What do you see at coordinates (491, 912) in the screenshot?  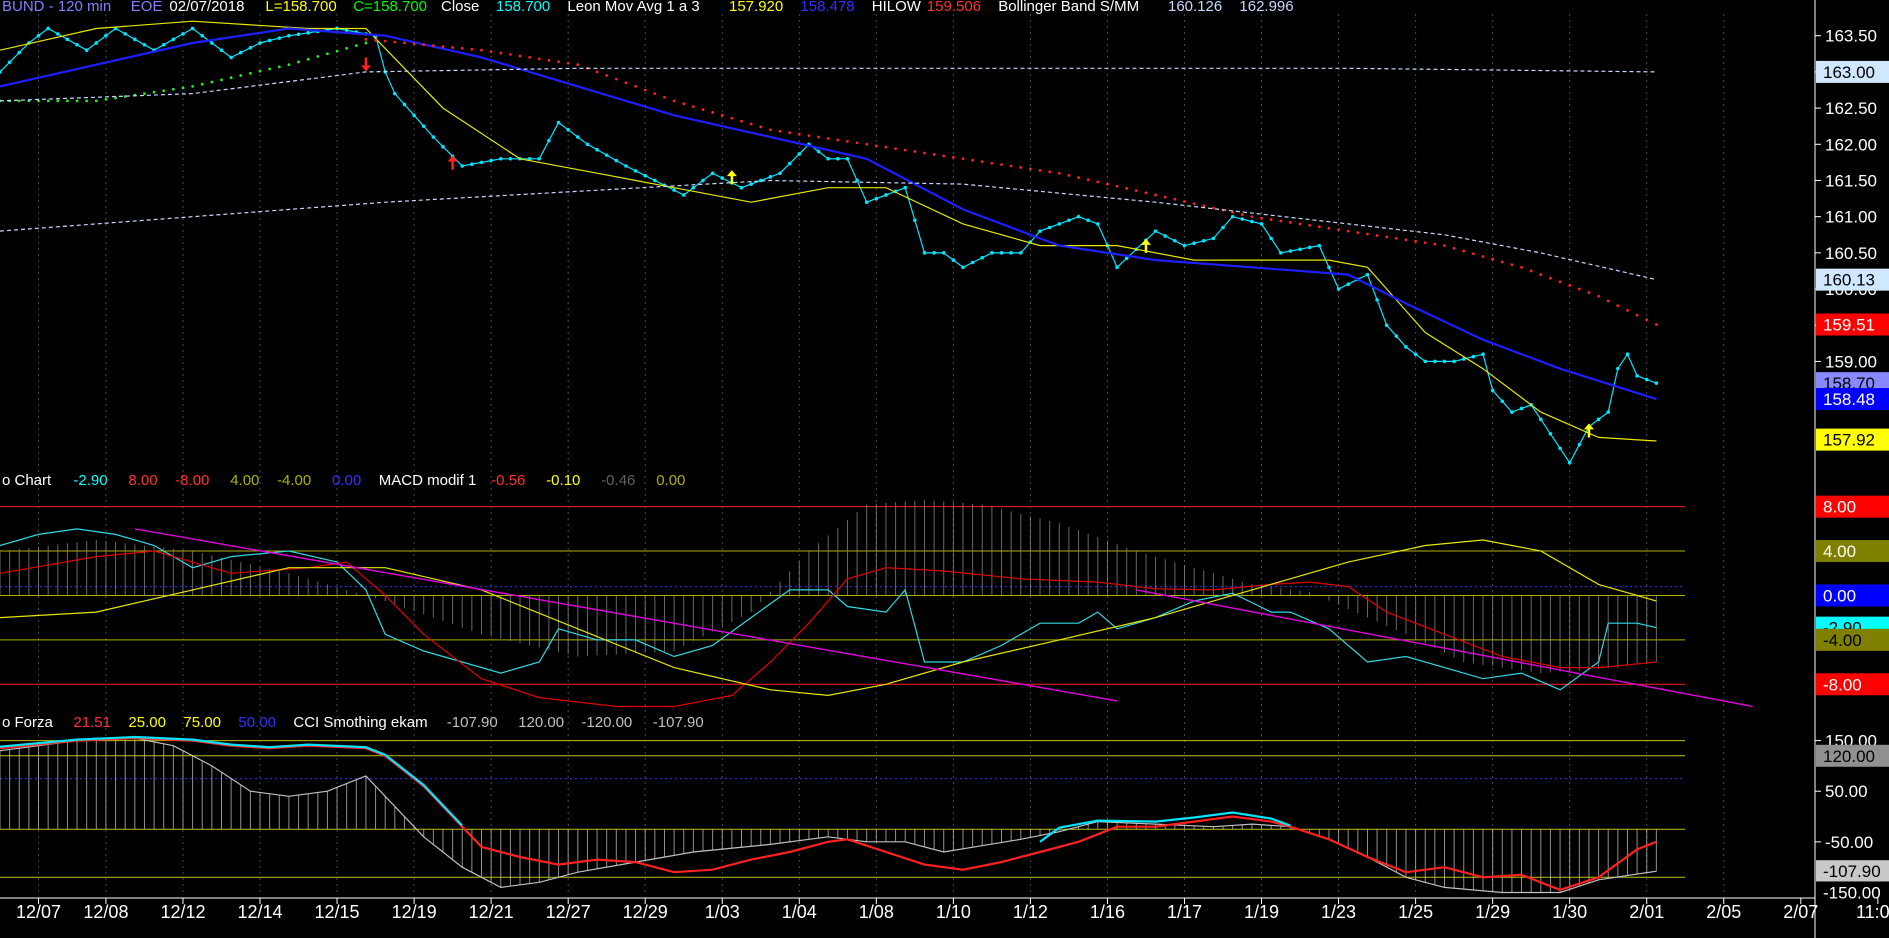 I see `time-tick-label: 12/21` at bounding box center [491, 912].